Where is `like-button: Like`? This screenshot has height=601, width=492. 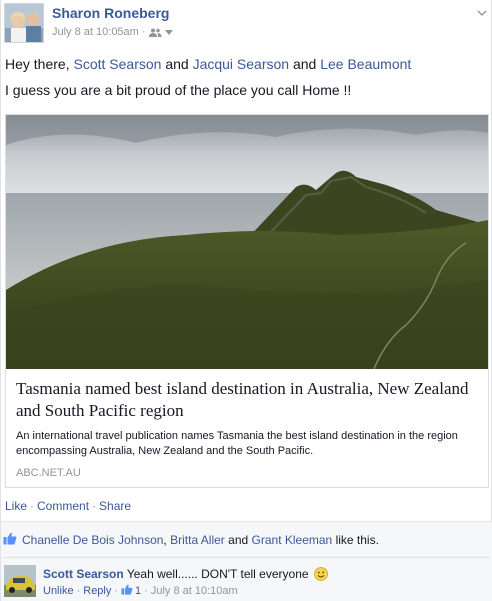
like-button: Like is located at coordinates (16, 506).